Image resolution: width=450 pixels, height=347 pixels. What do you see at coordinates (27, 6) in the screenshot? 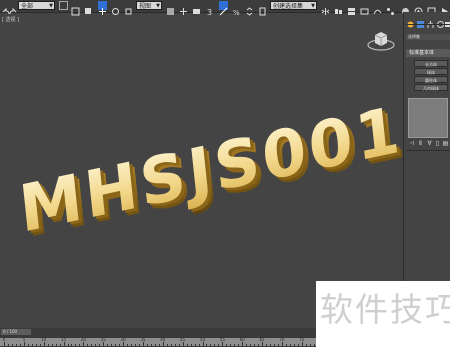
I see `selection-filter-value: 全部` at bounding box center [27, 6].